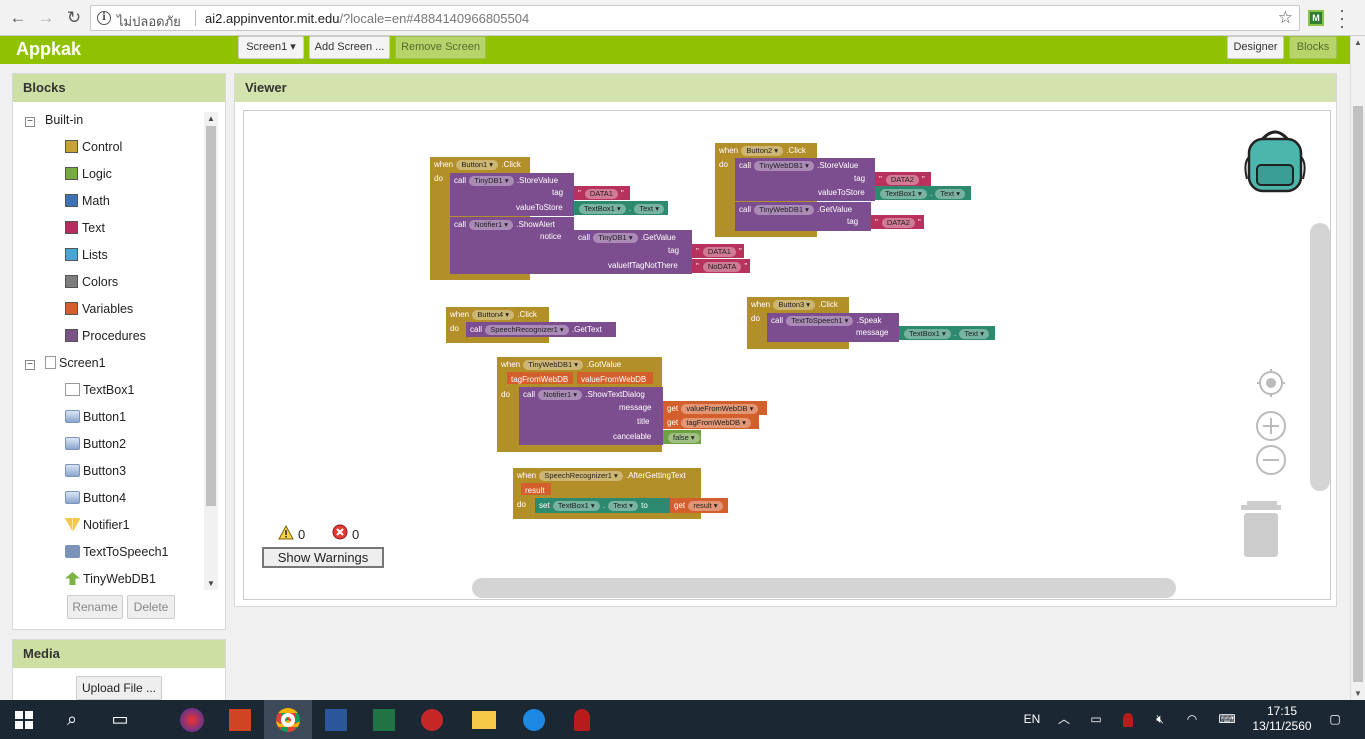  Describe the element at coordinates (705, 506) in the screenshot. I see `block-dropdown: result ▾` at that location.